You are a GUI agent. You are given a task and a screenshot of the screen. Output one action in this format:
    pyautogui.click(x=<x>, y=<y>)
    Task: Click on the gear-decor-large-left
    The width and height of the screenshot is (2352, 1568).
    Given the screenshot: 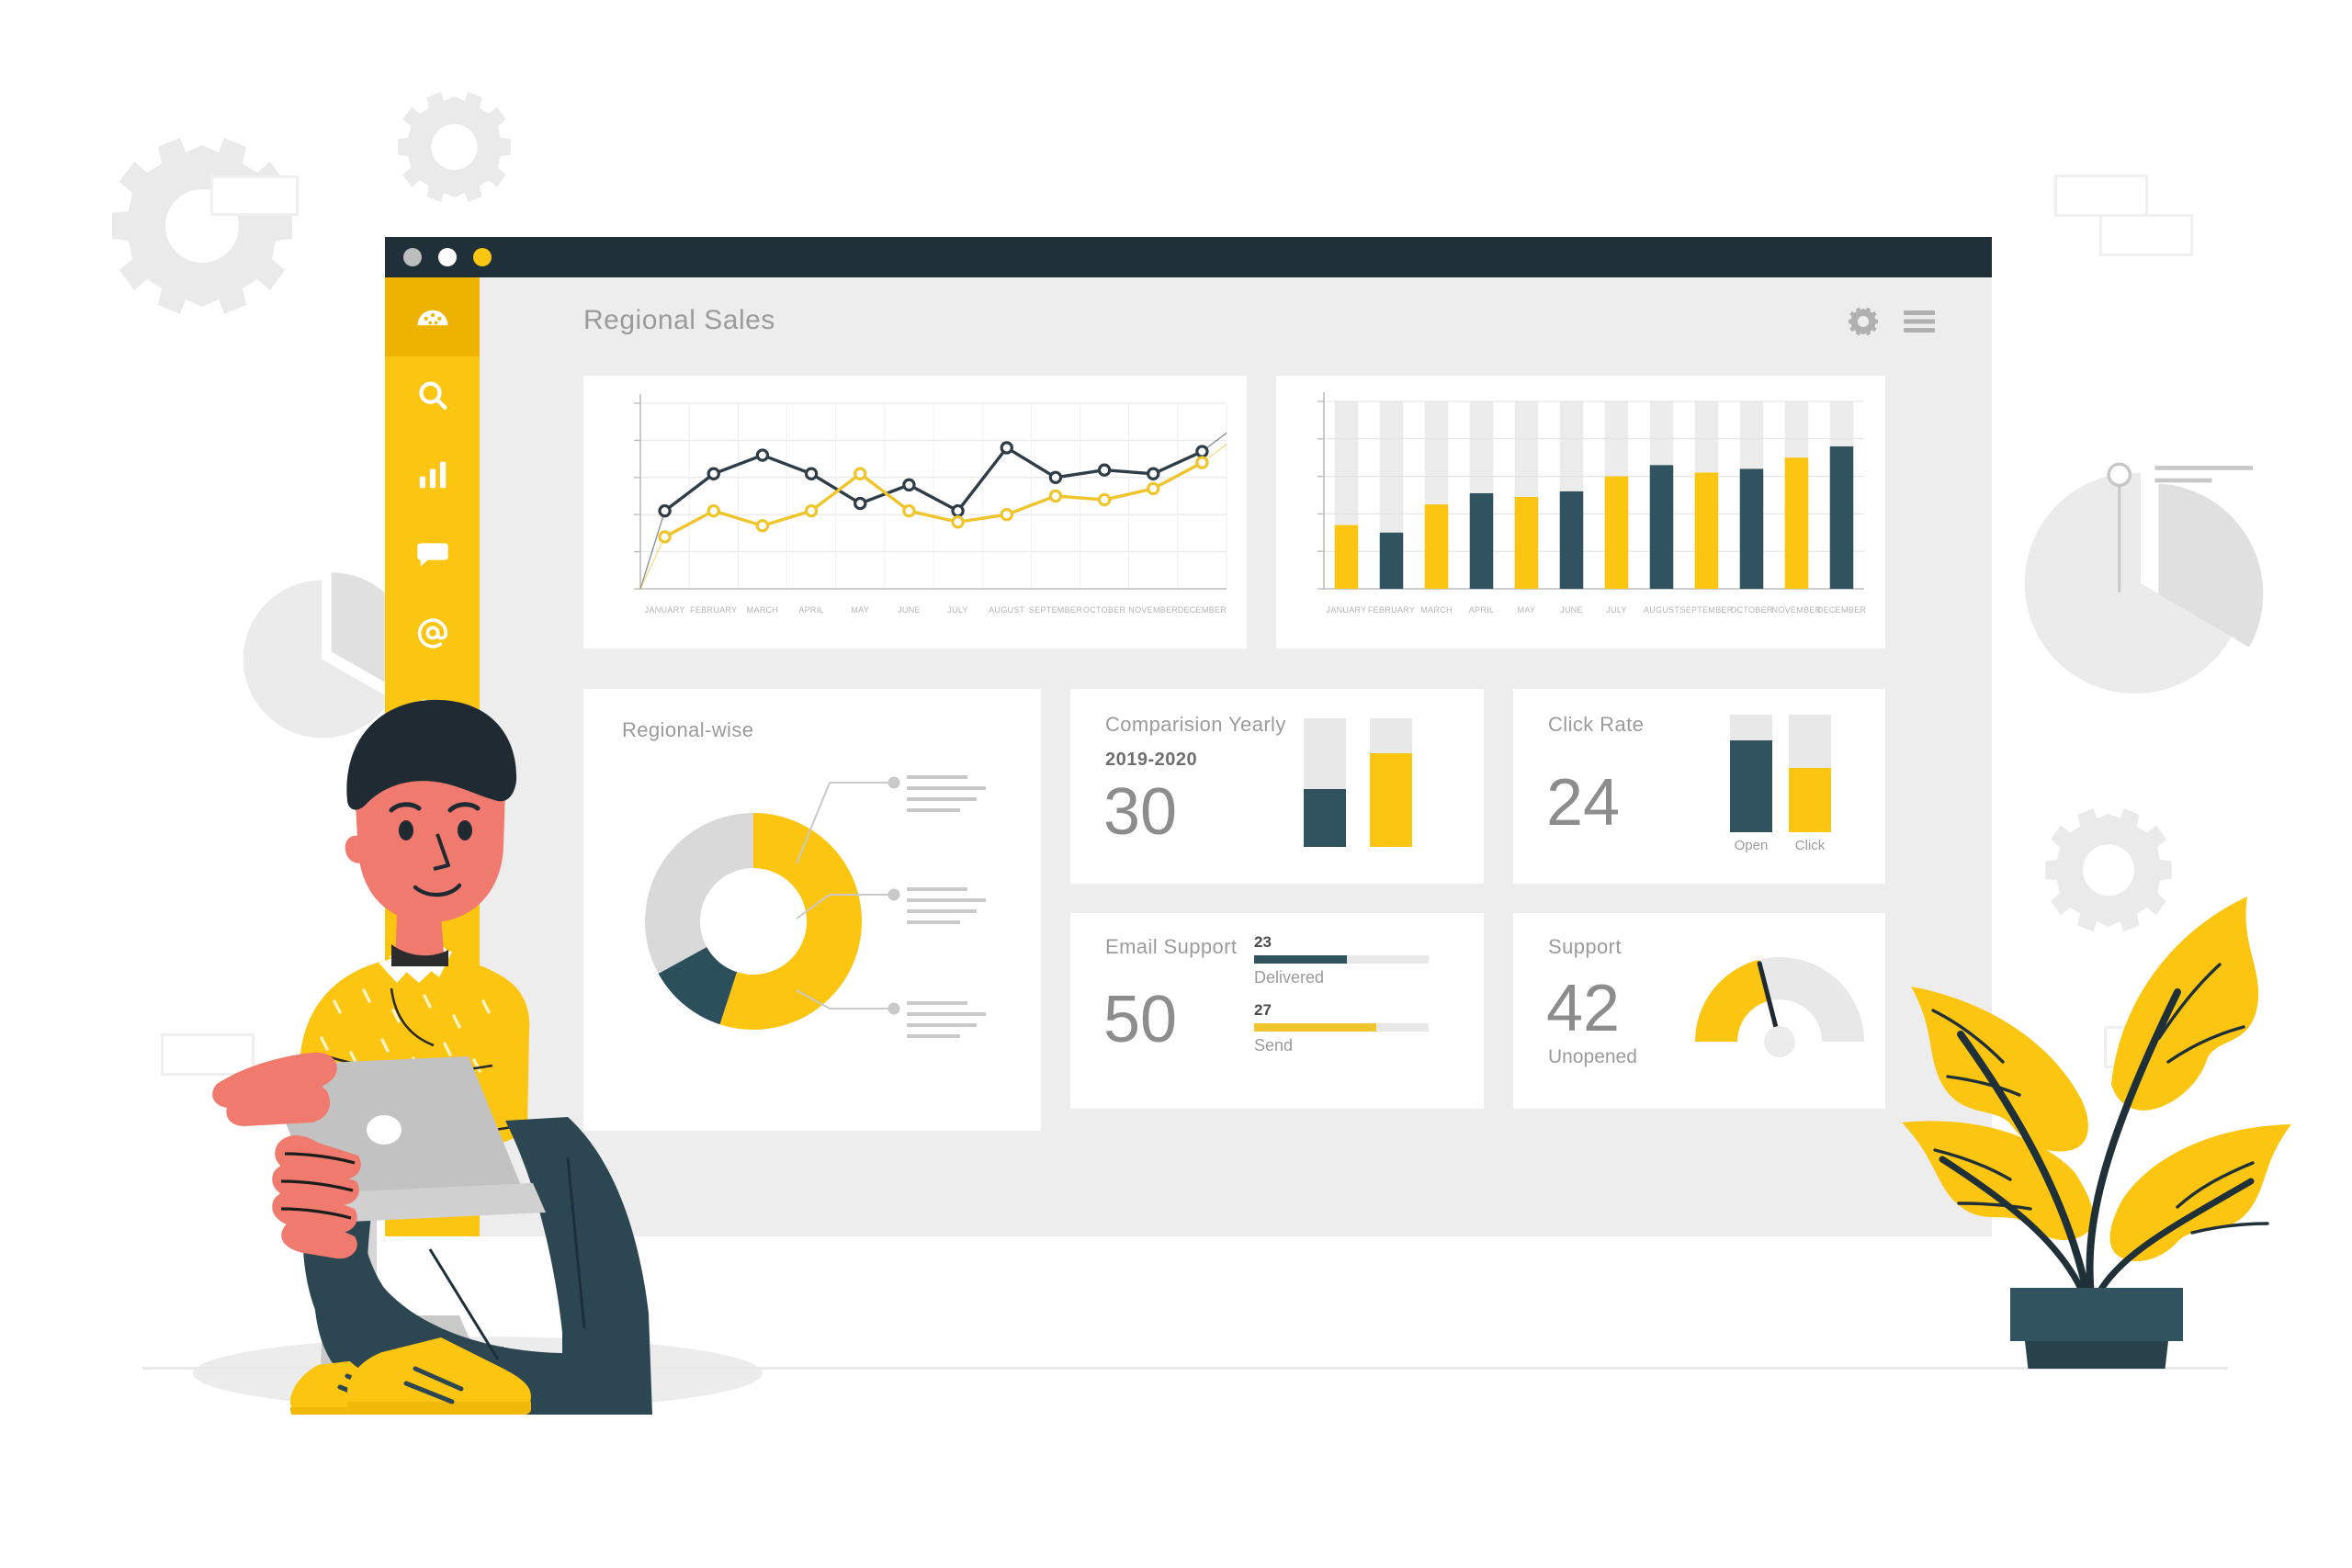 What is the action you would take?
    pyautogui.click(x=202, y=226)
    